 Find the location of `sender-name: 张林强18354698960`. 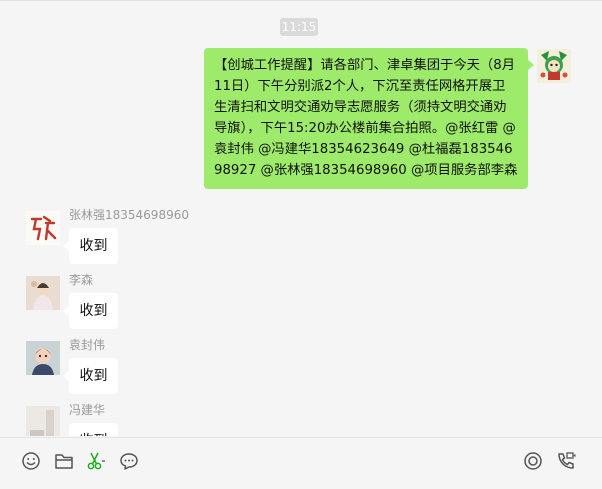

sender-name: 张林强18354698960 is located at coordinates (129, 215).